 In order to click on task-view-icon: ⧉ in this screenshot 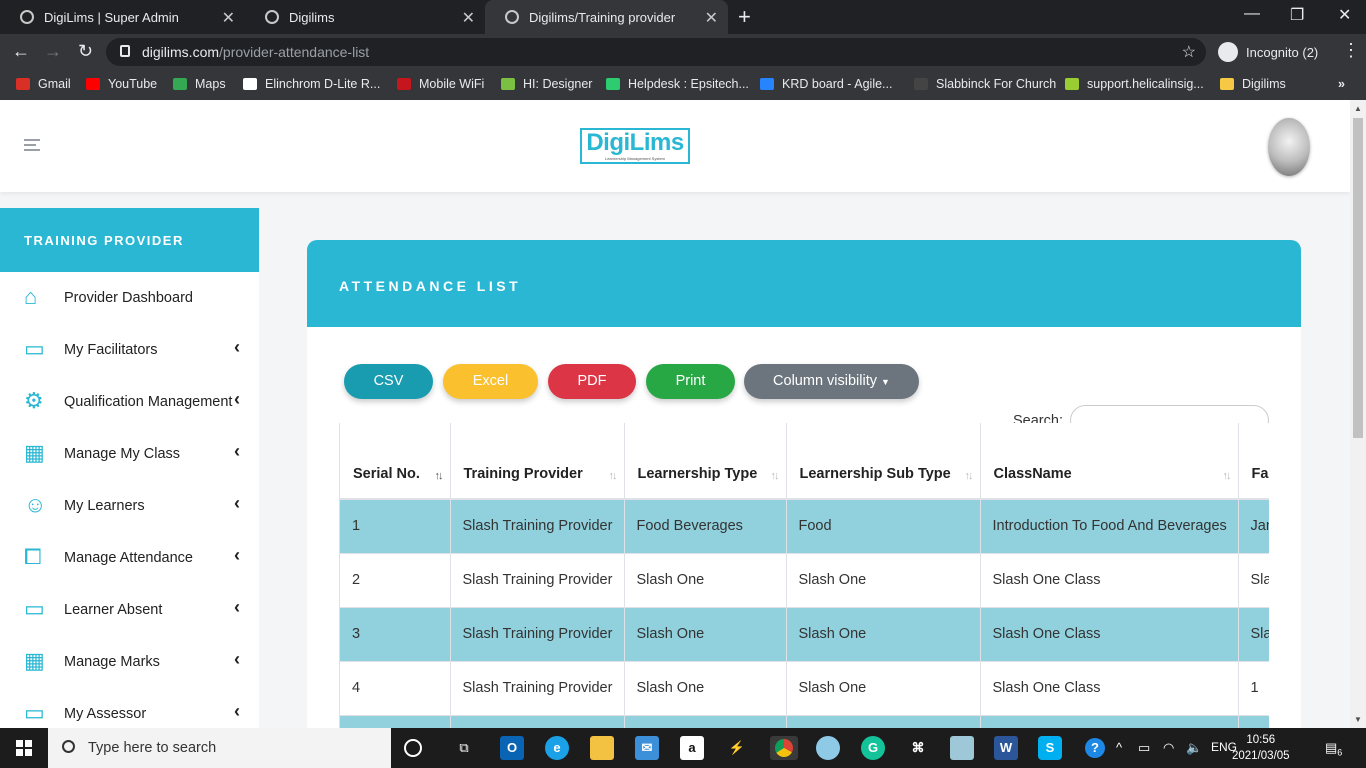, I will do `click(464, 748)`.